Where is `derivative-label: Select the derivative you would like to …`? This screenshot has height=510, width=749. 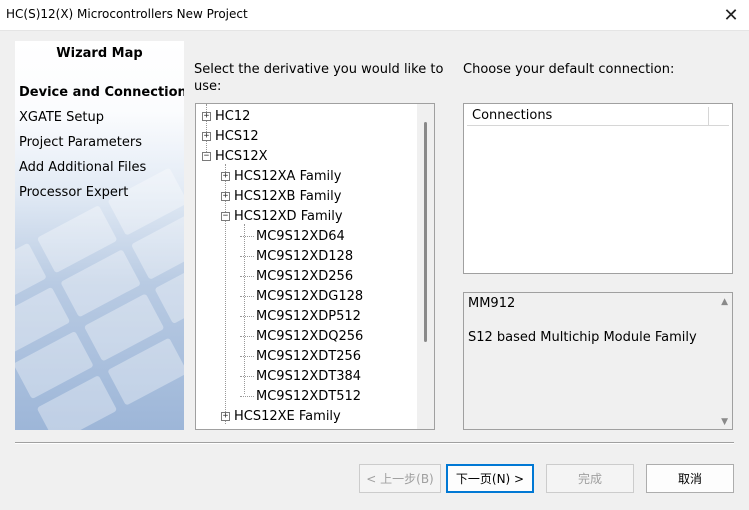 derivative-label: Select the derivative you would like to … is located at coordinates (318, 78).